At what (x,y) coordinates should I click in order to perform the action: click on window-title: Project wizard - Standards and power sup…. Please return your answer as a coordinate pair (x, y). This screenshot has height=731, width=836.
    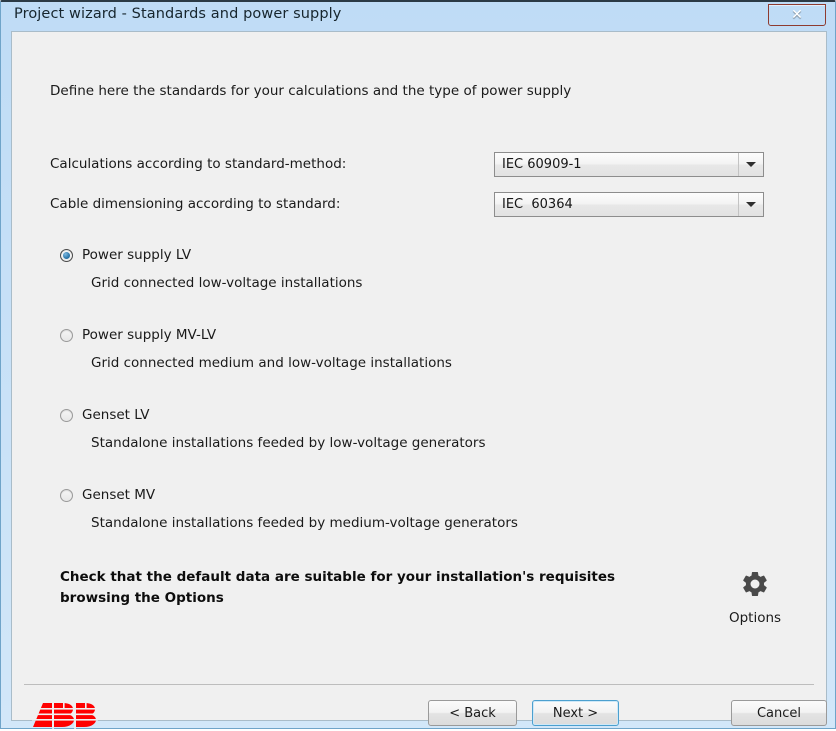
    Looking at the image, I should click on (178, 14).